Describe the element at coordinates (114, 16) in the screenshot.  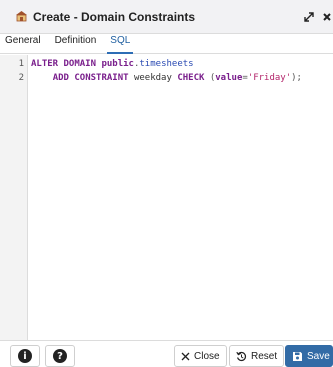
I see `dialog-title: Create - Domain Constraints` at that location.